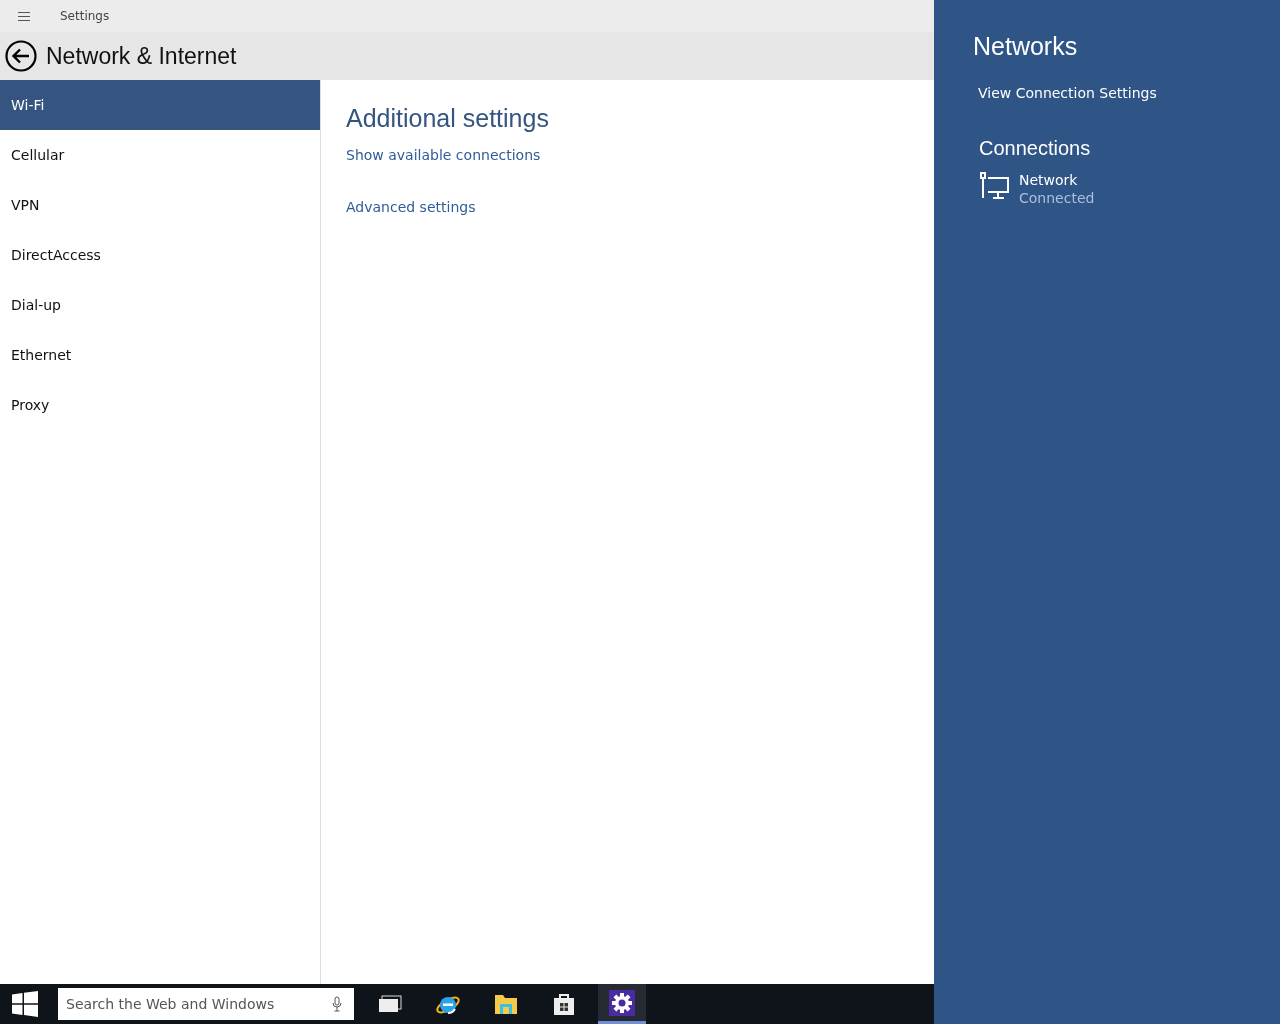  Describe the element at coordinates (160, 105) in the screenshot. I see `sidebar-item: Wi-Fi` at that location.